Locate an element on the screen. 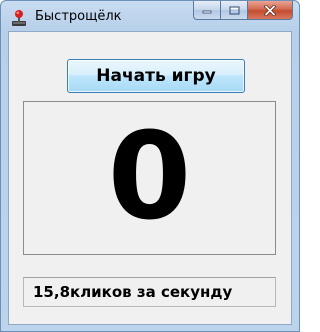 Image resolution: width=320 pixels, height=332 pixels. click-counter-value: 0 is located at coordinates (149, 177).